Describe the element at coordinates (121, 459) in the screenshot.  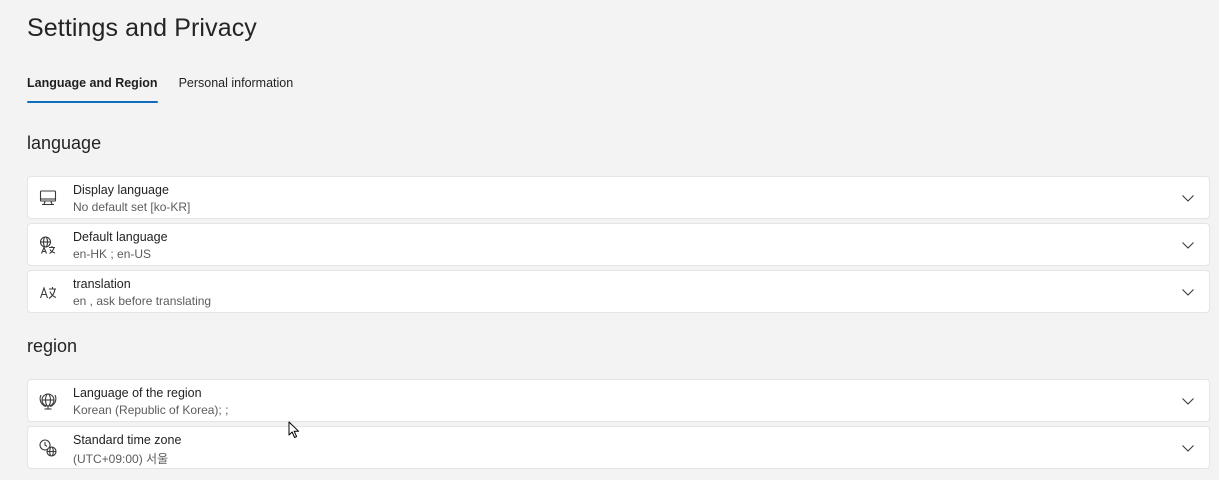
I see `time-zone-value: (UTC+09:00) 서울` at that location.